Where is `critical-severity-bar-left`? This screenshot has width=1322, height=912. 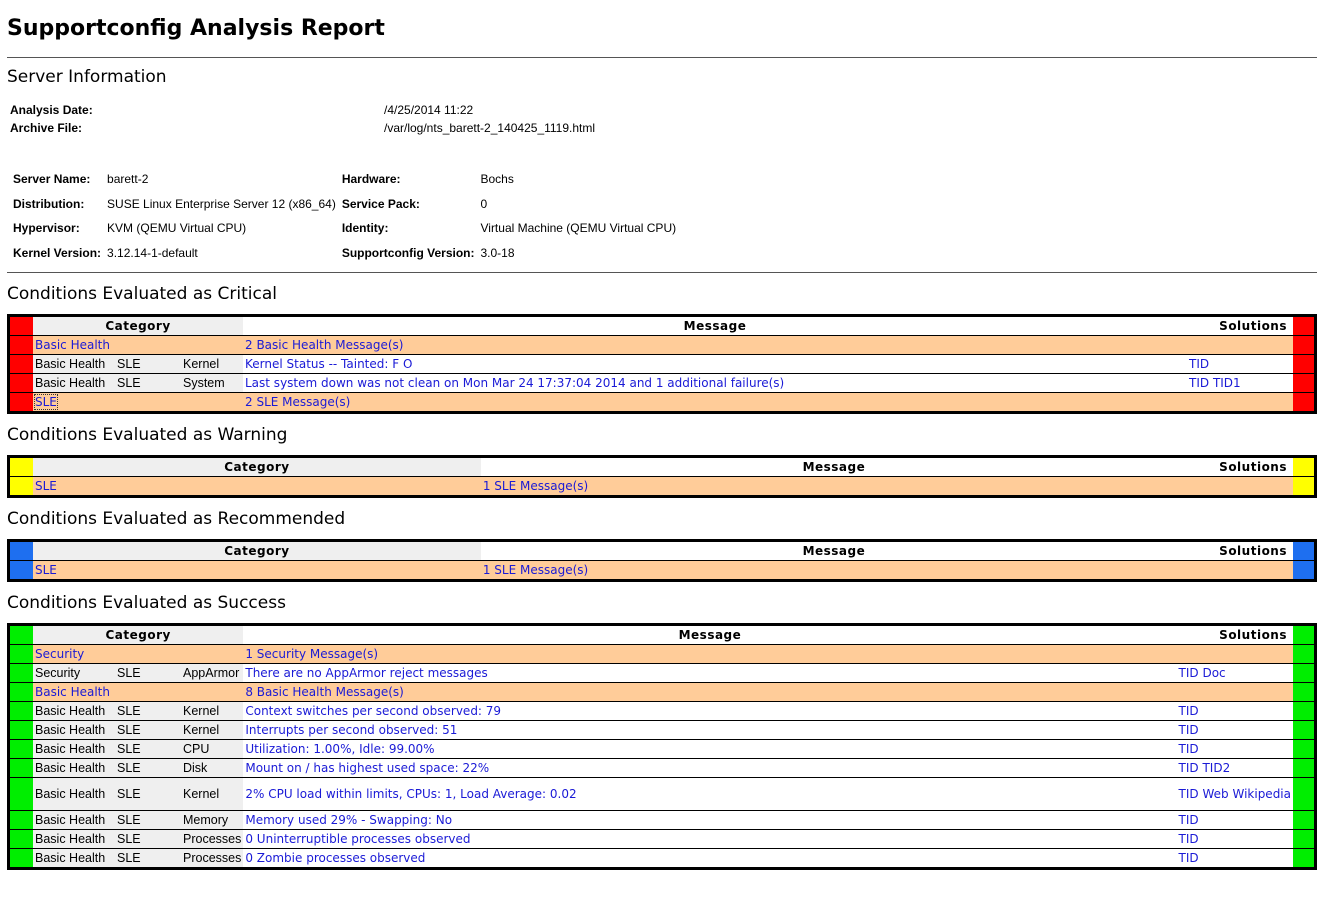 critical-severity-bar-left is located at coordinates (20, 325).